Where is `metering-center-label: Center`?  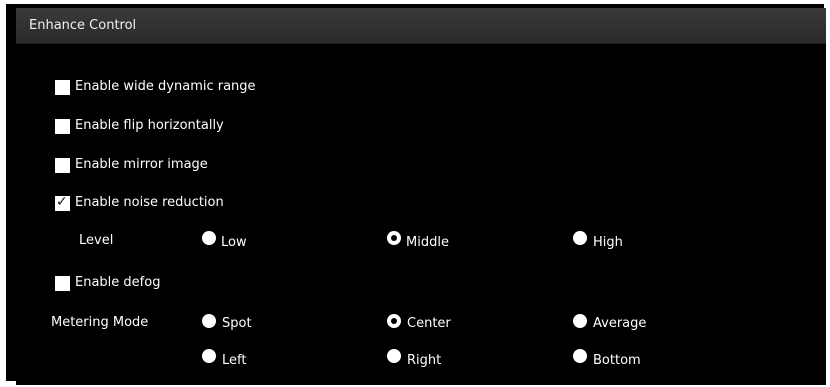
metering-center-label: Center is located at coordinates (429, 323).